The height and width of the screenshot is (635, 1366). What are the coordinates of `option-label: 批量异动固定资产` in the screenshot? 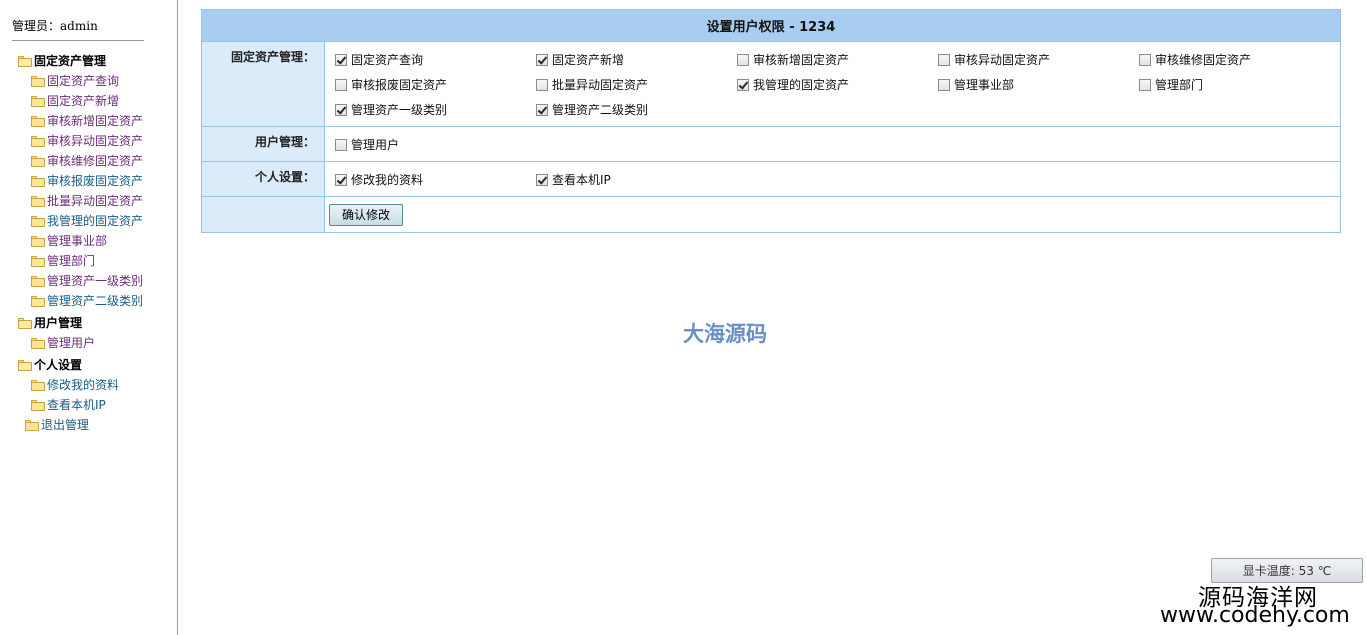 It's located at (600, 85).